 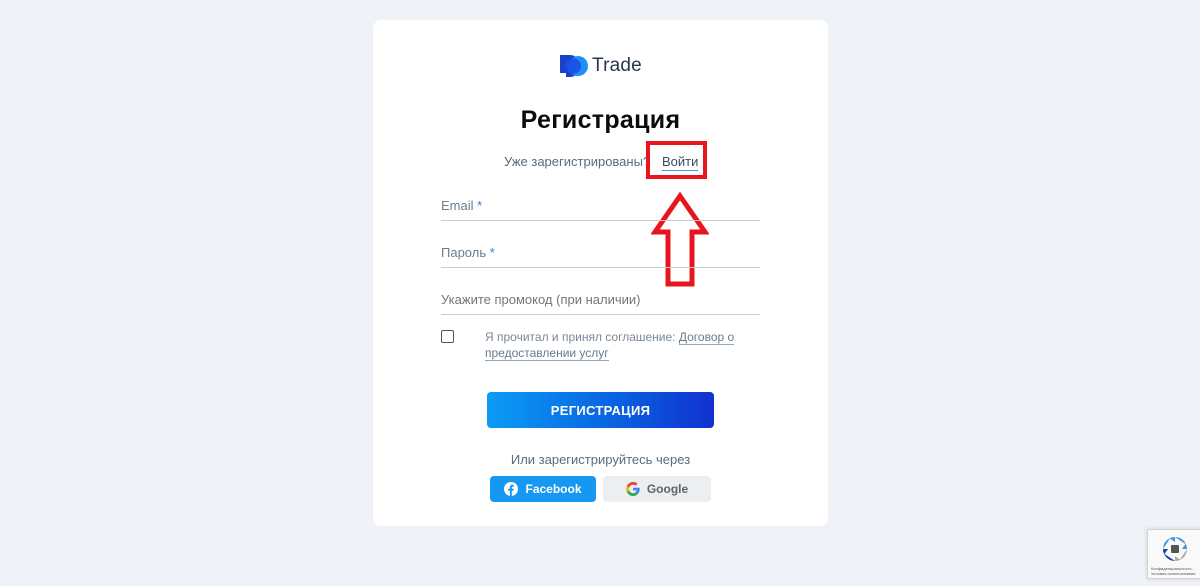 I want to click on already-registered-text: Уже зарегистрированы?, so click(x=577, y=161).